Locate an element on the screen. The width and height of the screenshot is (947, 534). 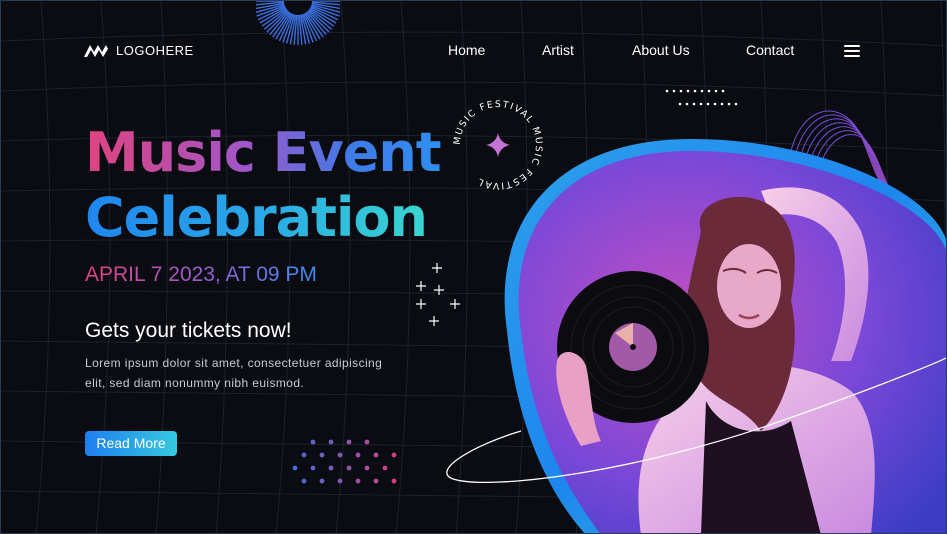
read-more-button: Read More is located at coordinates (131, 443).